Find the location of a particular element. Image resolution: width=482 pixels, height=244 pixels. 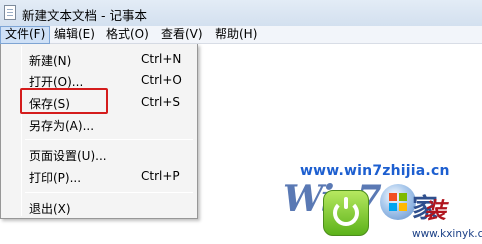

window-title: 新建文本文档 - 记事本 is located at coordinates (84, 15).